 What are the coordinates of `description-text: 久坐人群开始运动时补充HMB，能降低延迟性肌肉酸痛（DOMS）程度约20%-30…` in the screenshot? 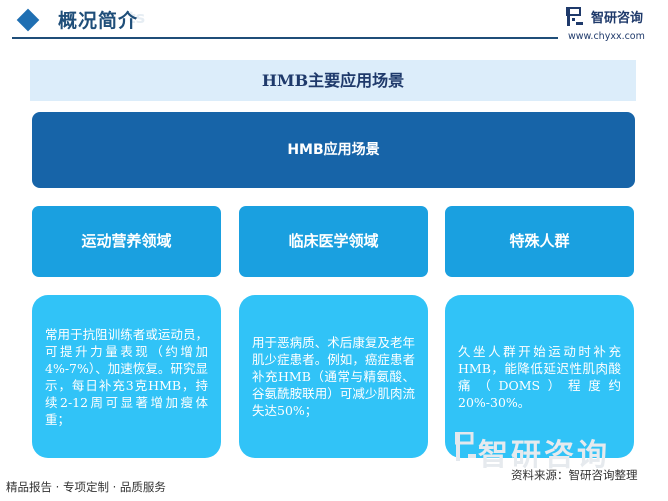 It's located at (539, 376).